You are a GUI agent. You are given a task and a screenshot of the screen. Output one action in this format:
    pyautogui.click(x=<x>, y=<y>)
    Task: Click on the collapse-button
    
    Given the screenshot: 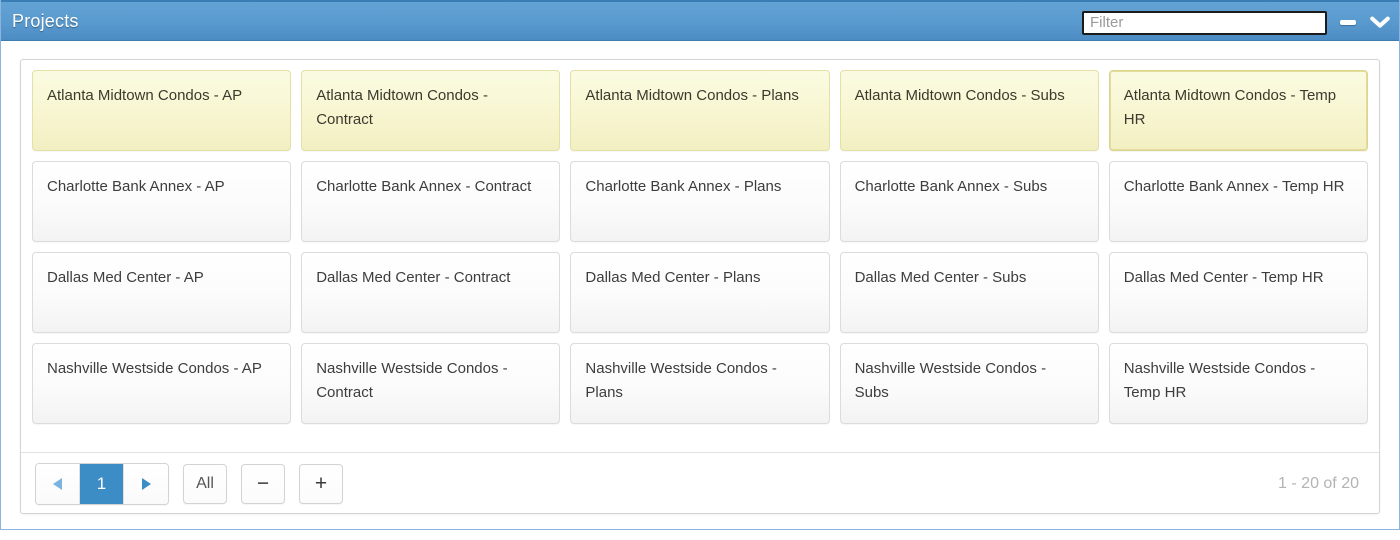 What is the action you would take?
    pyautogui.click(x=1380, y=23)
    